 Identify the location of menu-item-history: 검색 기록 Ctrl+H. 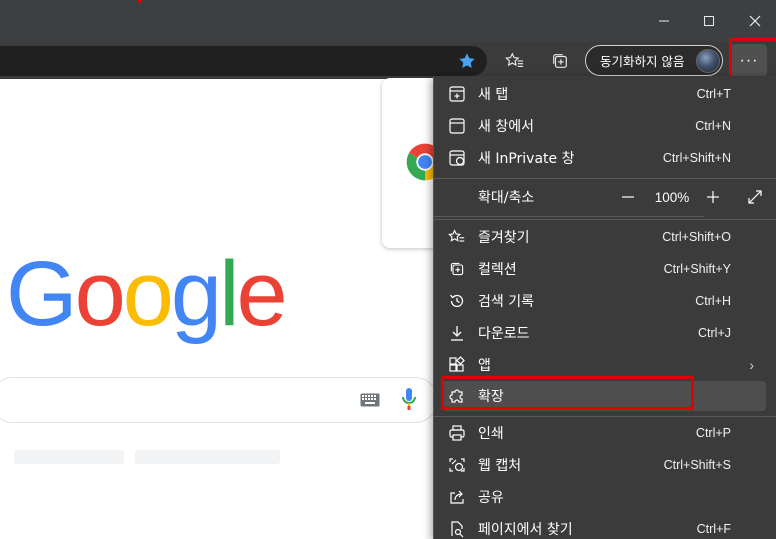
(604, 301).